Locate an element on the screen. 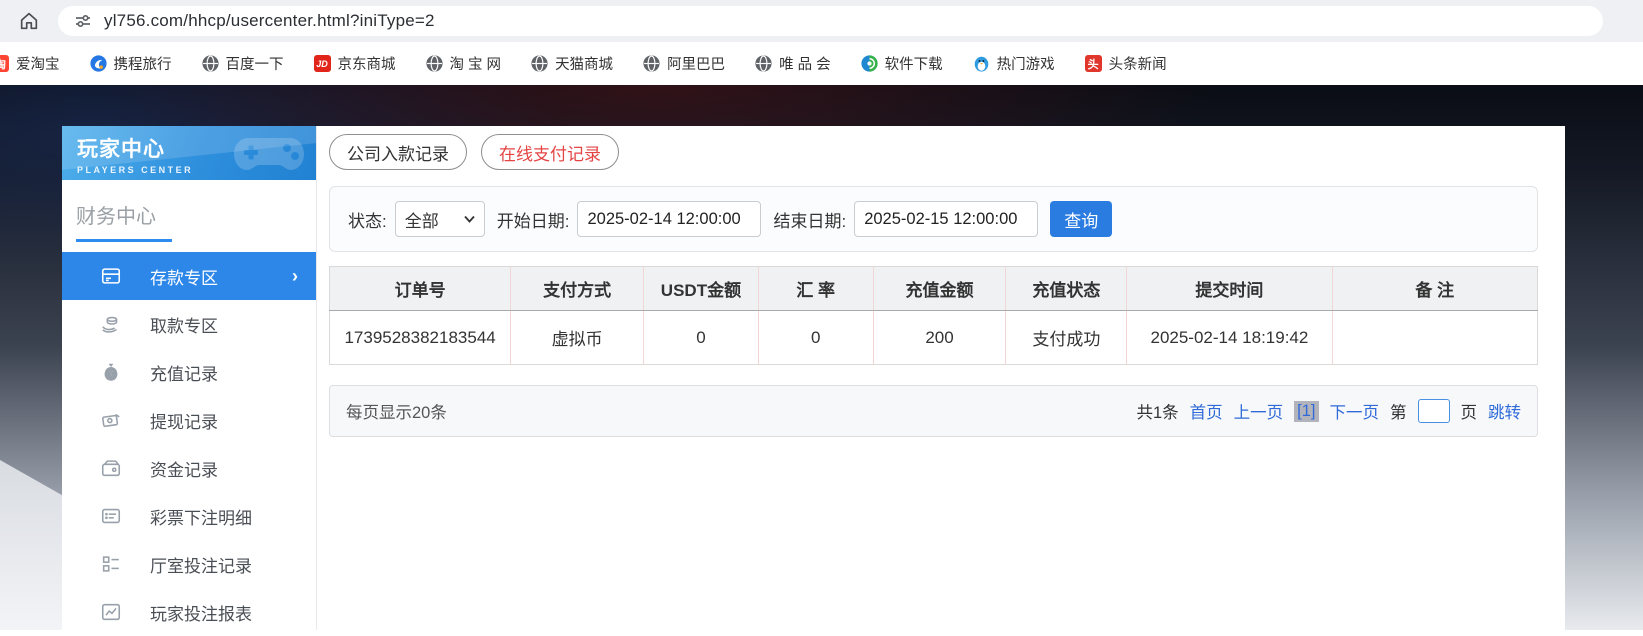 This screenshot has height=636, width=1643. jump-label-post: 页 is located at coordinates (1469, 413).